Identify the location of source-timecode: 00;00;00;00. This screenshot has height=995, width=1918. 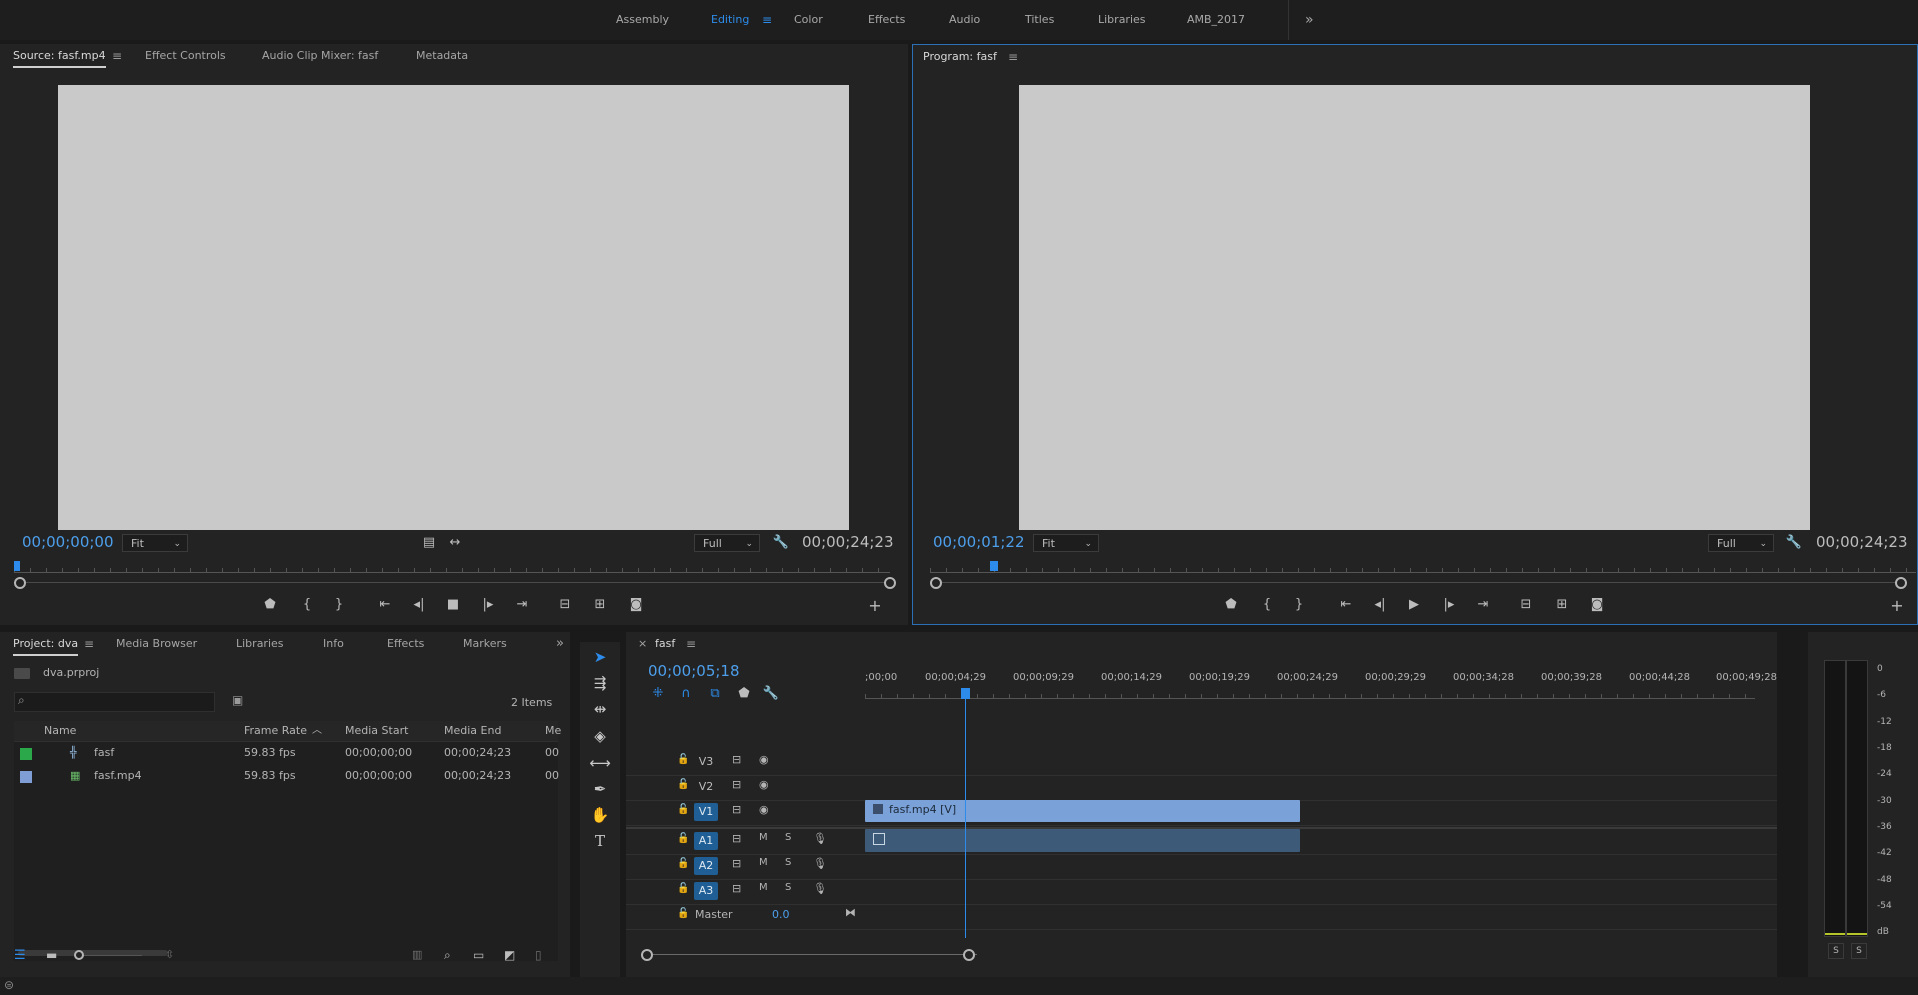
(68, 542).